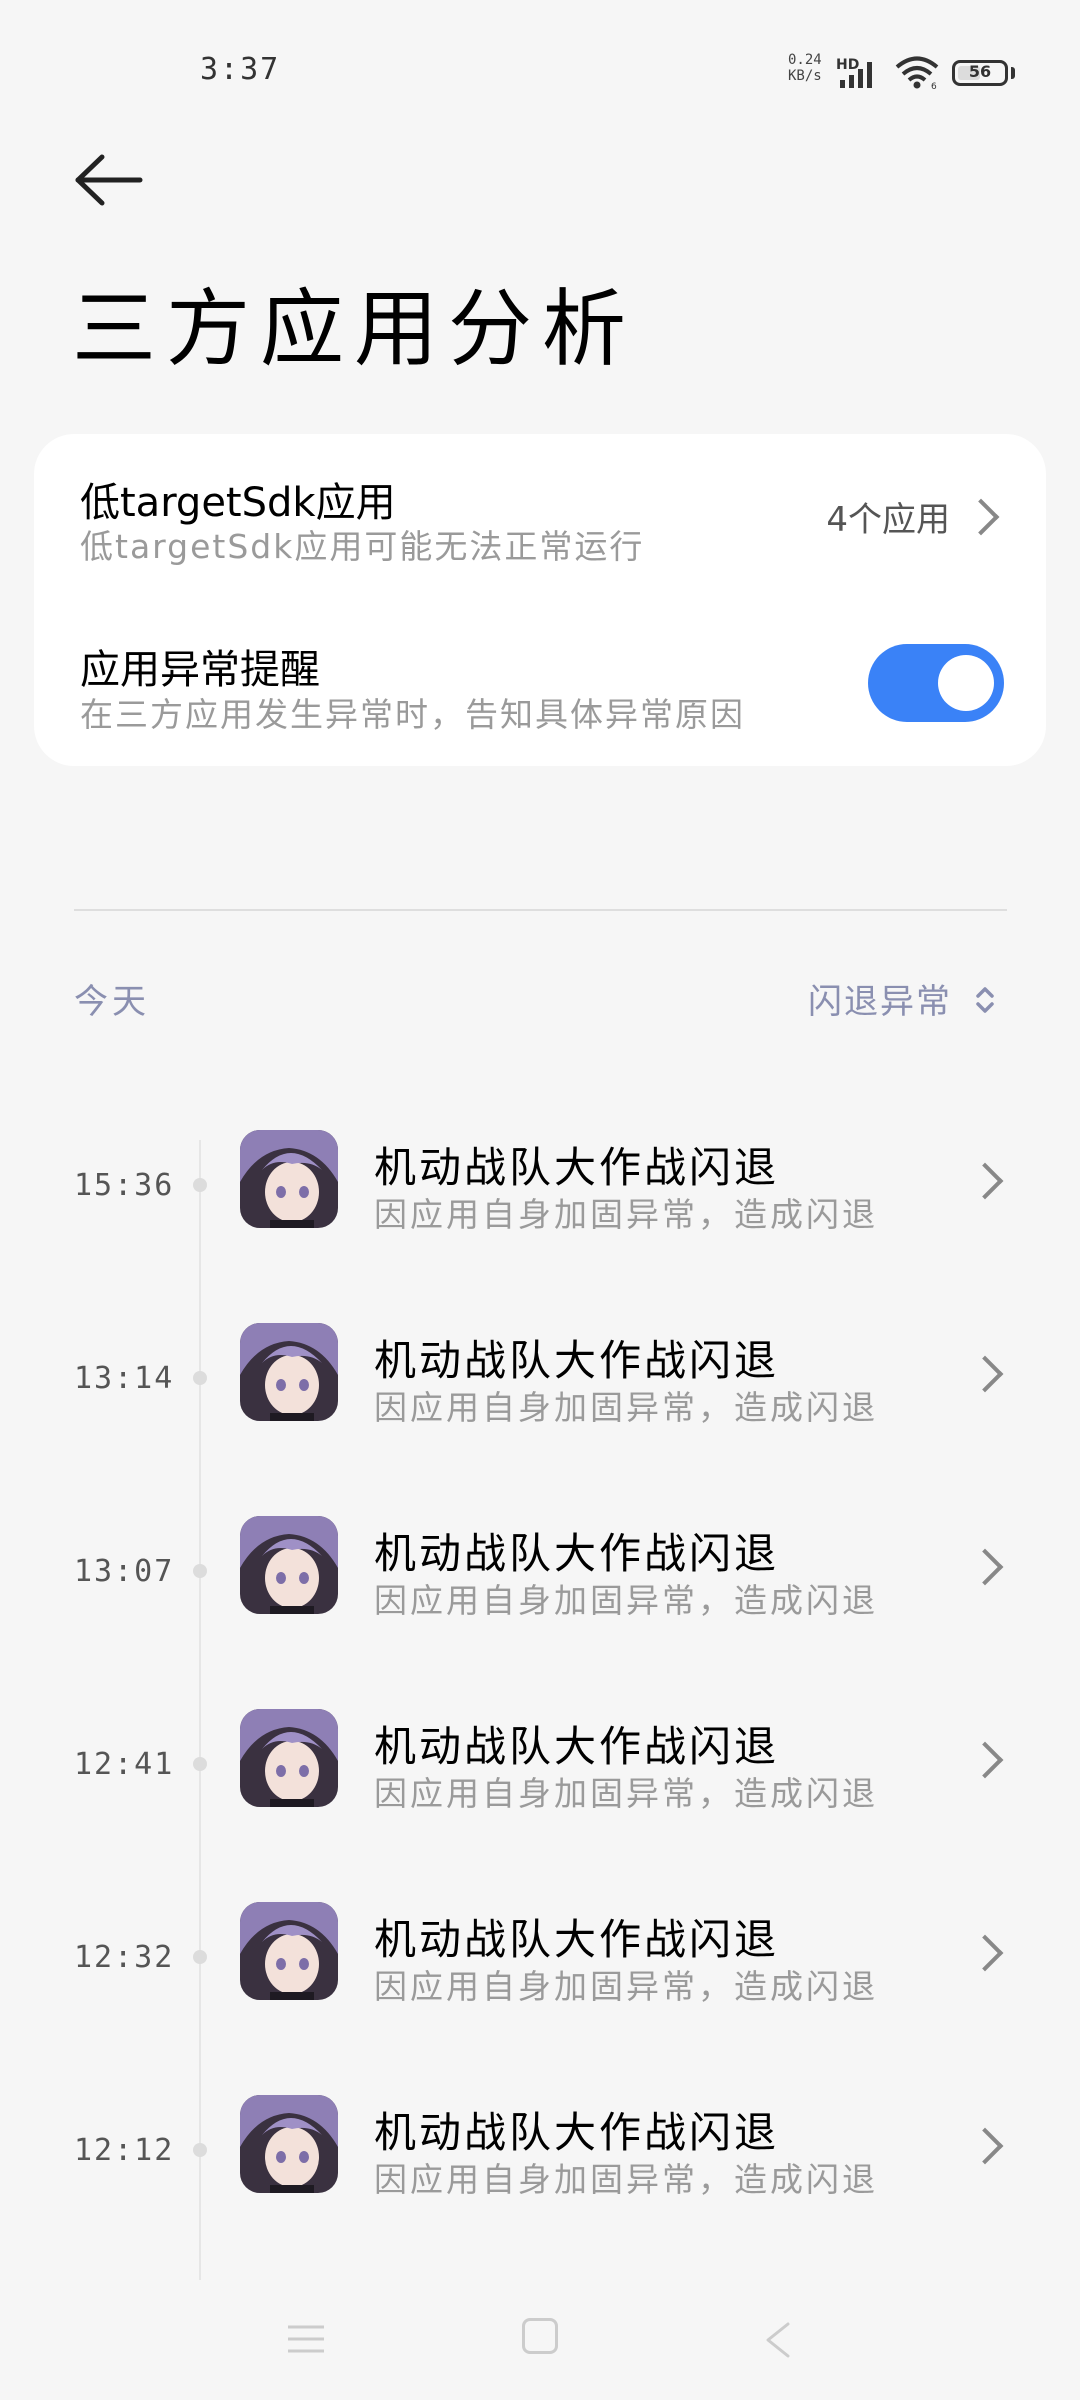 The image size is (1080, 2400). What do you see at coordinates (777, 2342) in the screenshot?
I see `nav-back-icon` at bounding box center [777, 2342].